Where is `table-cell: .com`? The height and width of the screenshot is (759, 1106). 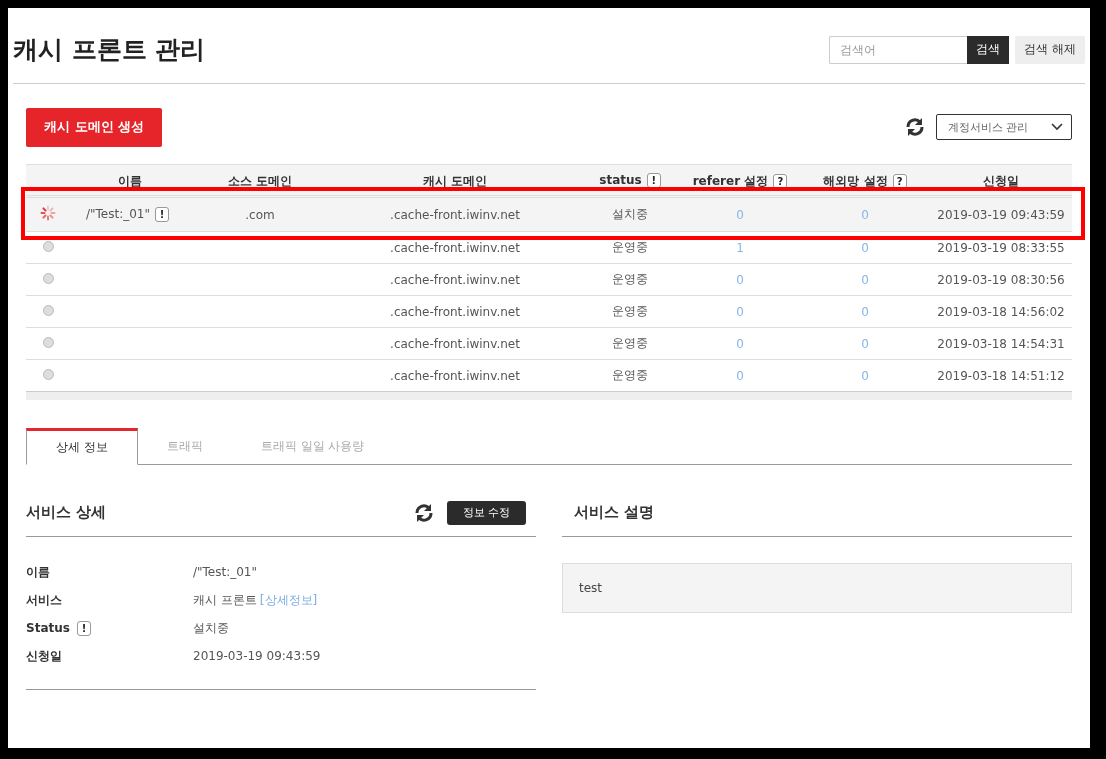 table-cell: .com is located at coordinates (260, 214).